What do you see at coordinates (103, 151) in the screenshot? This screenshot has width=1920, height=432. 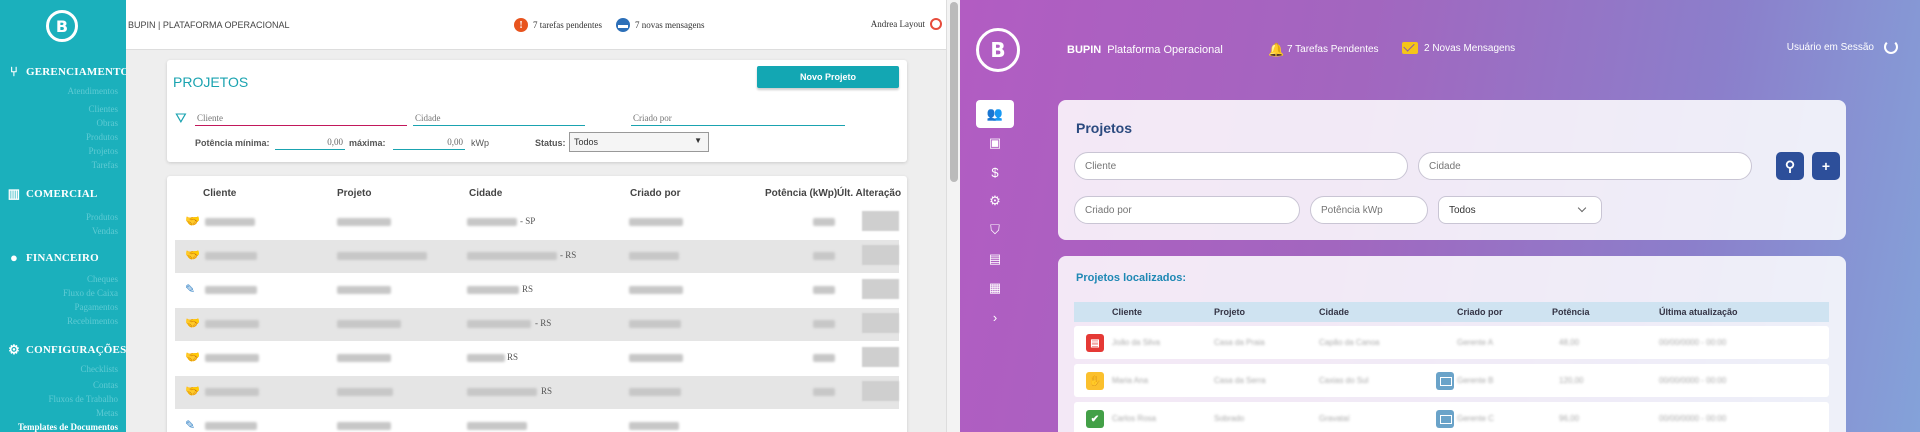 I see `sidebar-item: Projetos` at bounding box center [103, 151].